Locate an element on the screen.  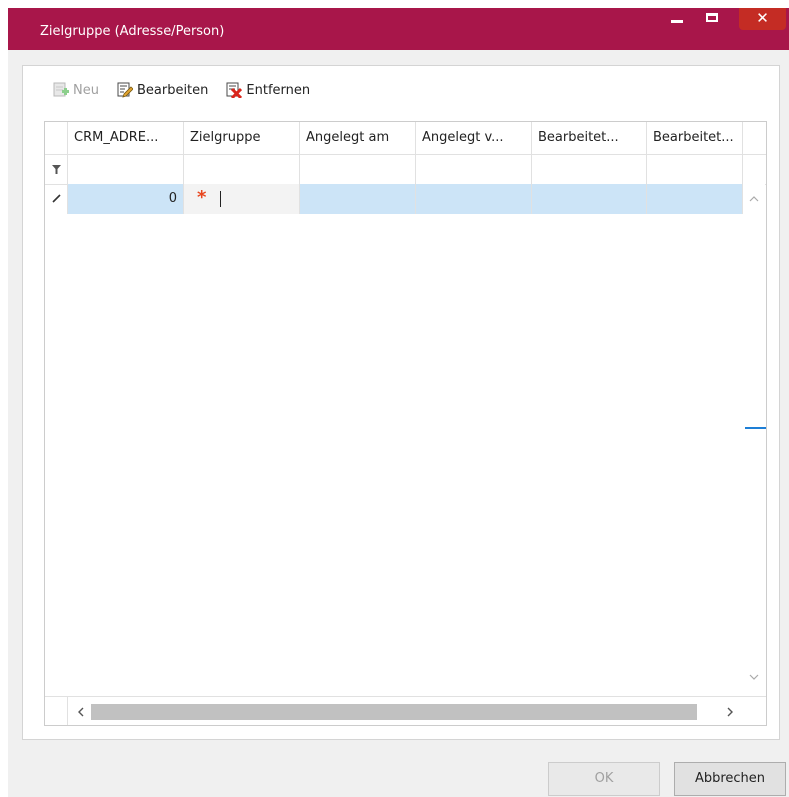
cell-crm-adresse: 0 is located at coordinates (126, 199).